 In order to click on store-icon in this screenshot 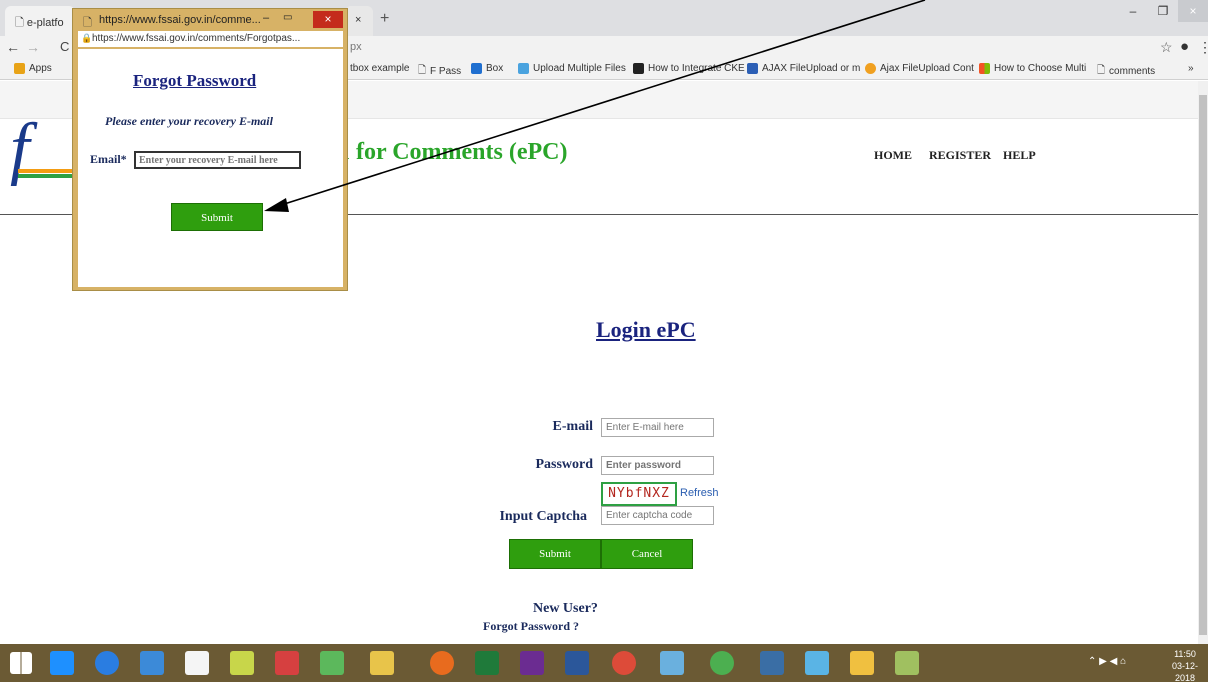, I will do `click(62, 663)`.